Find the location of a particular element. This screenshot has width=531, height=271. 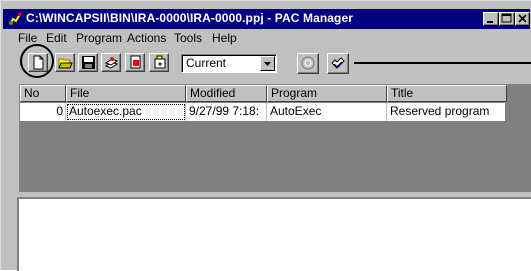

column-header-modified: Modified is located at coordinates (226, 93).